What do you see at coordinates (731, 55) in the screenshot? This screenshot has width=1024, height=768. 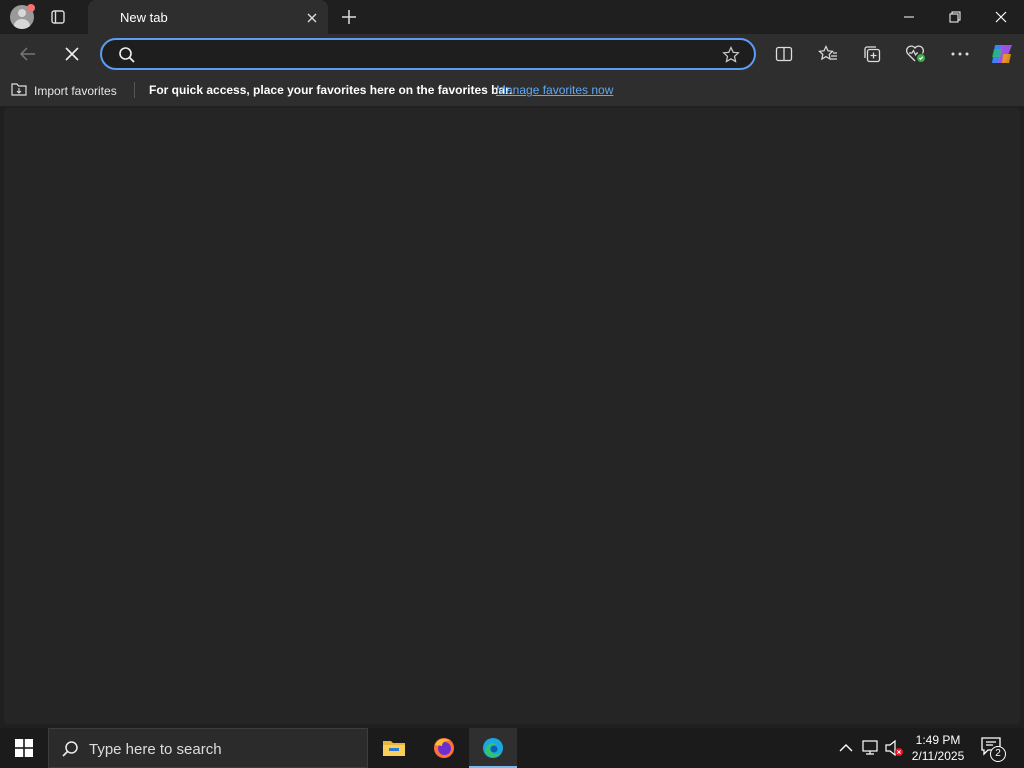 I see `star-icon` at bounding box center [731, 55].